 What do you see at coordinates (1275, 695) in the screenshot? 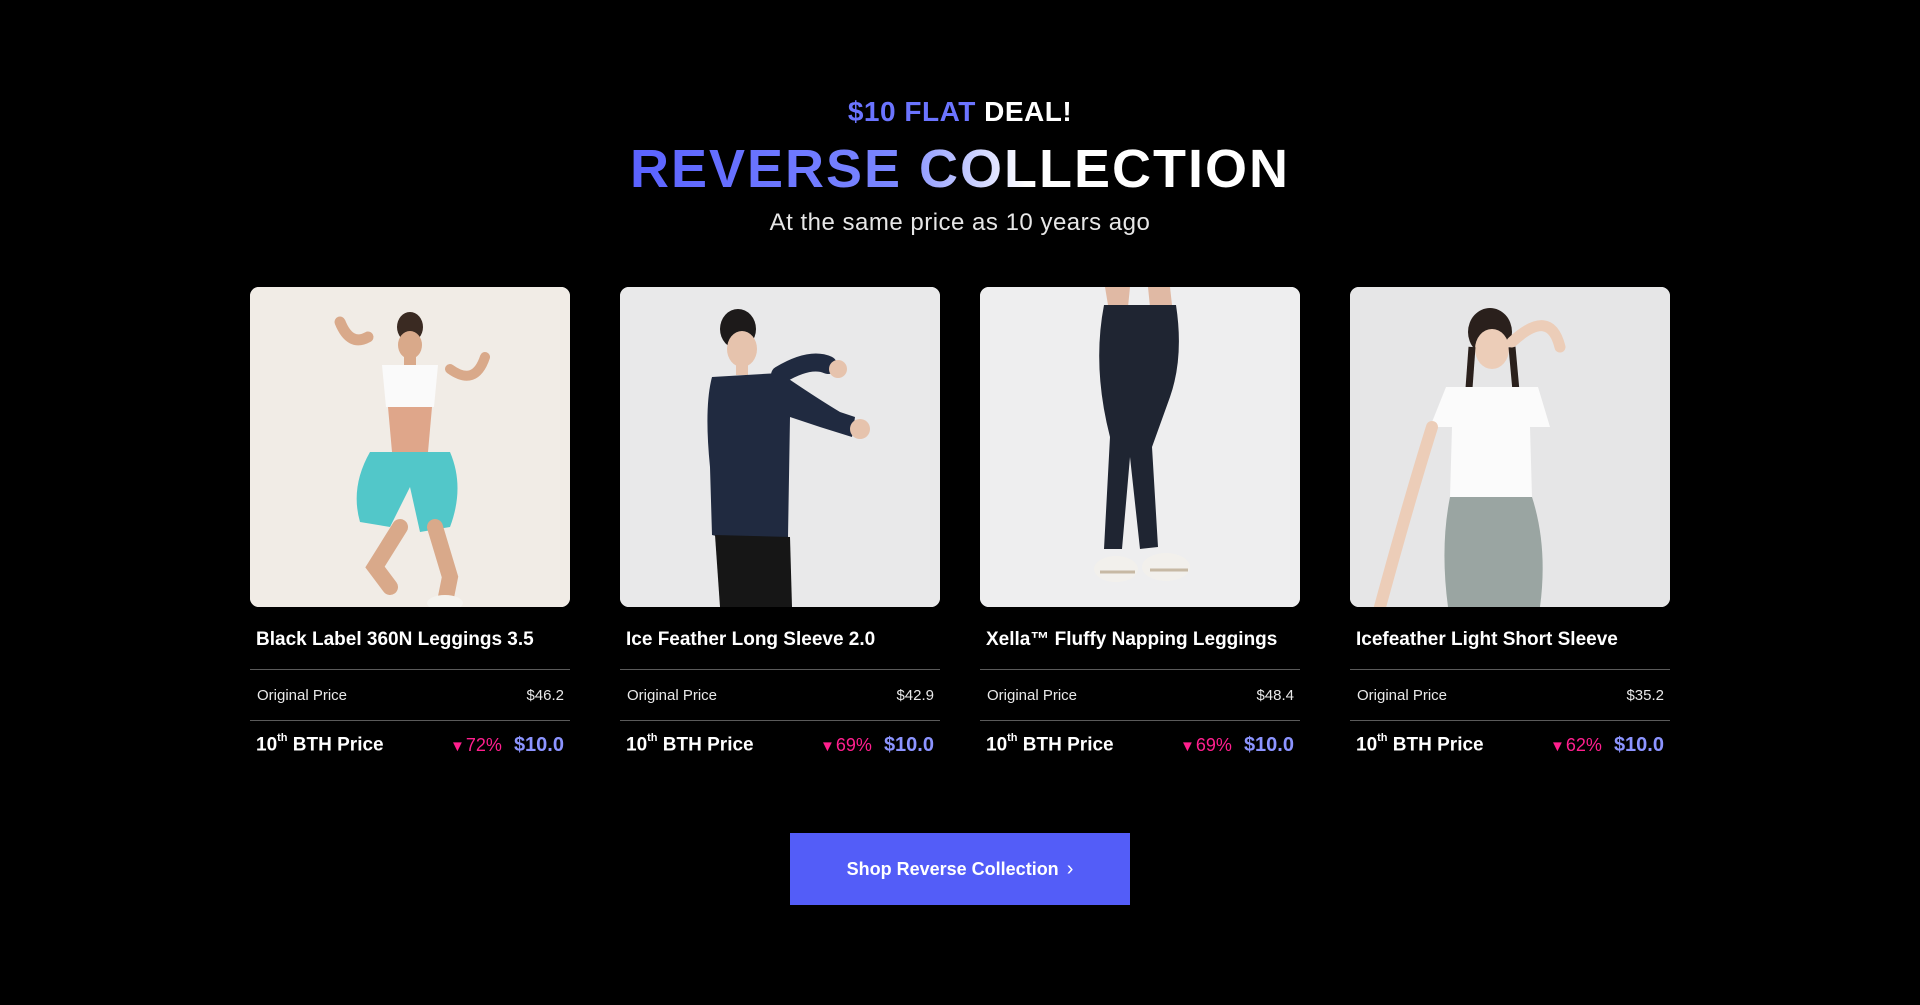
I see `original-price: $48.4` at bounding box center [1275, 695].